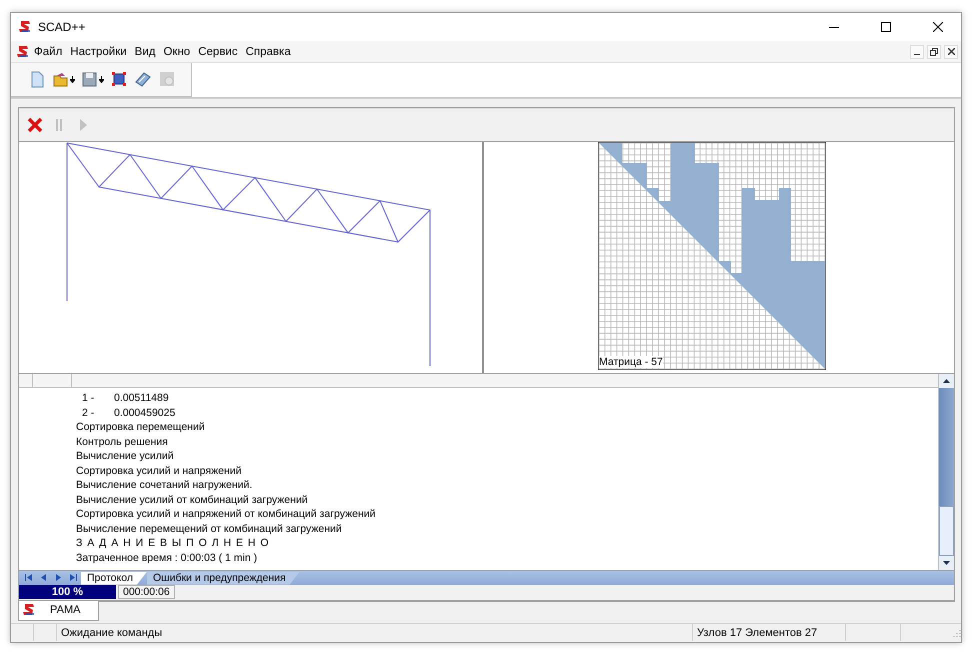  What do you see at coordinates (631, 362) in the screenshot?
I see `matrix-label: Матрица - 57` at bounding box center [631, 362].